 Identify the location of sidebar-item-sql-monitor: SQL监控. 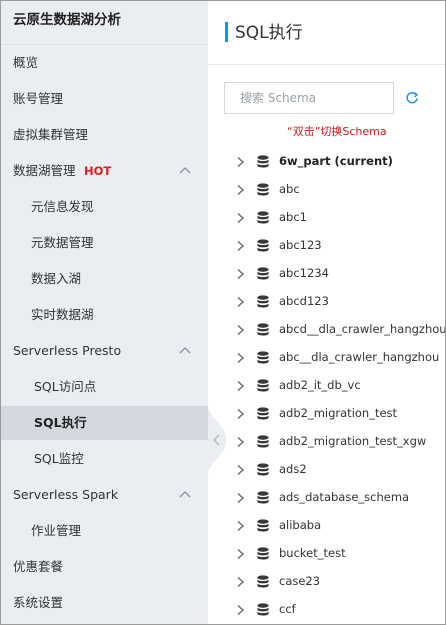
(104, 459).